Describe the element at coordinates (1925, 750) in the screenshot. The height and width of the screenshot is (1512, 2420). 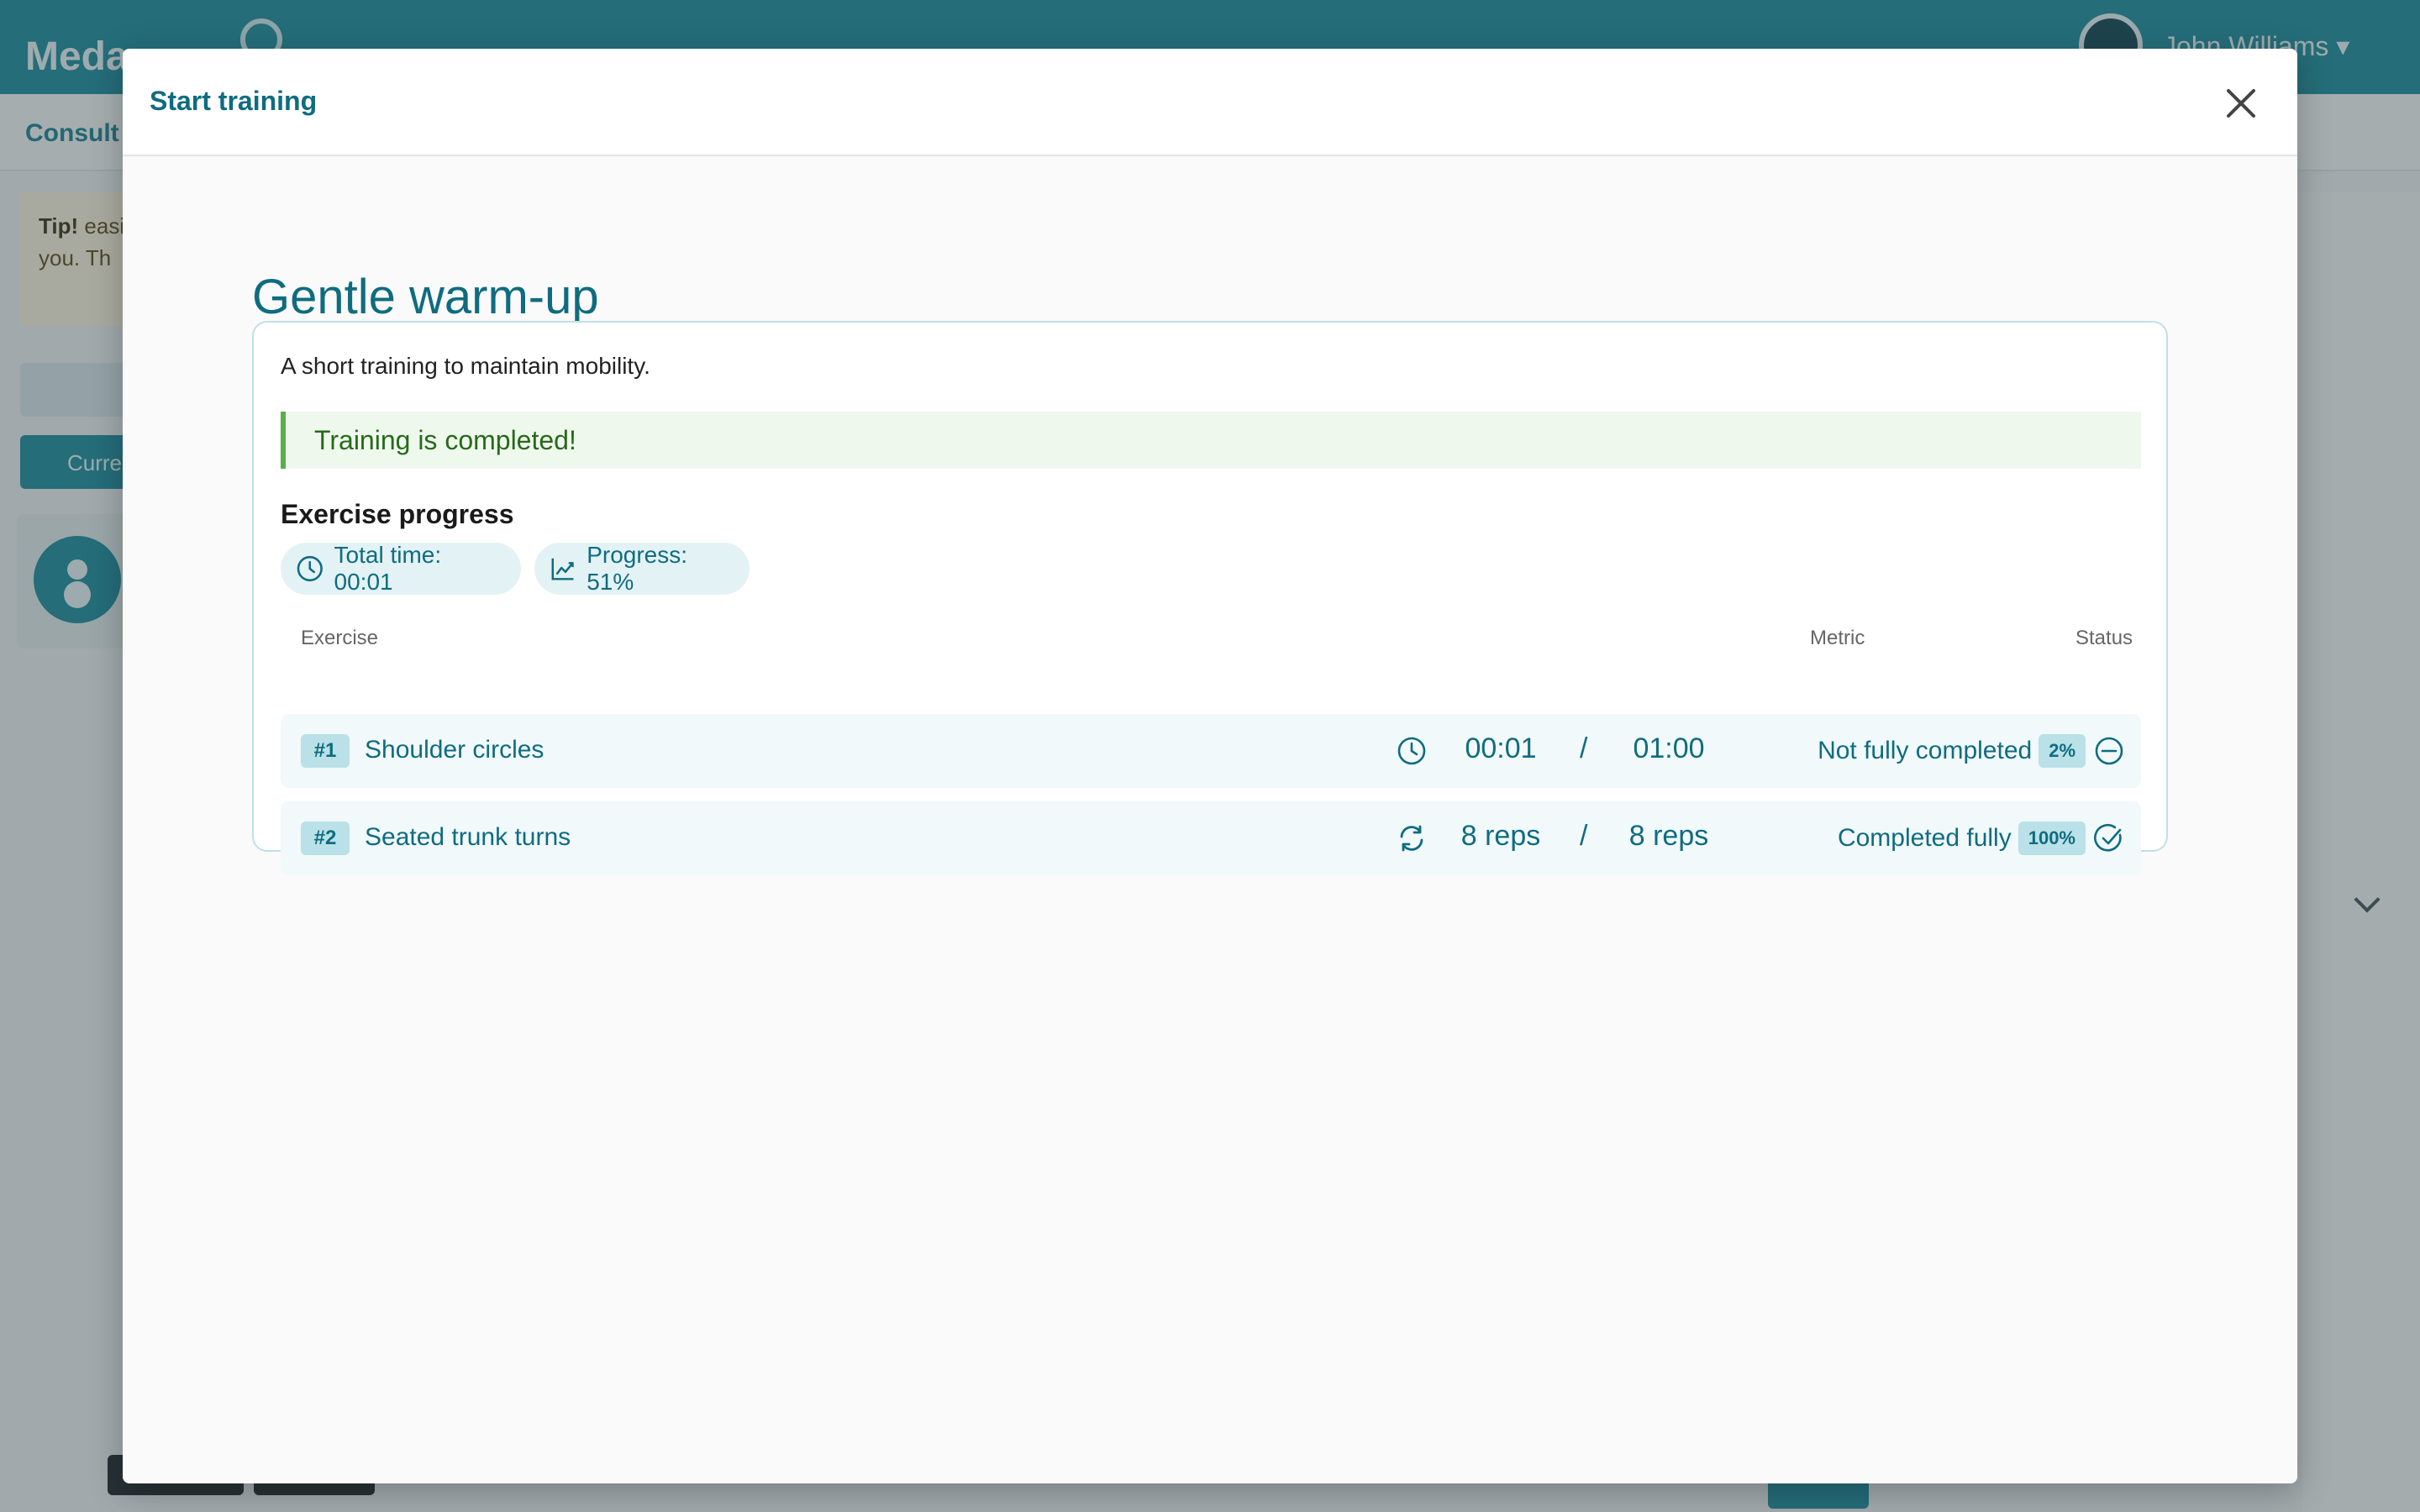
I see `status-text: Not fully completed` at that location.